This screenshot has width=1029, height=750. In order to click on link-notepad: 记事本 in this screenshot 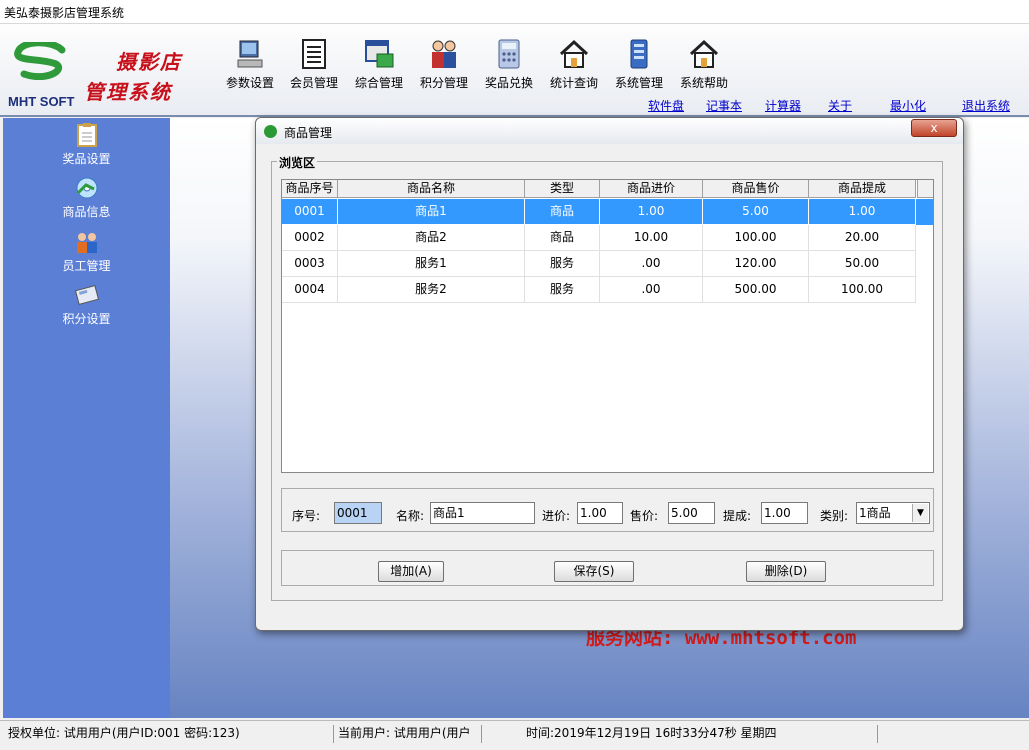, I will do `click(724, 105)`.